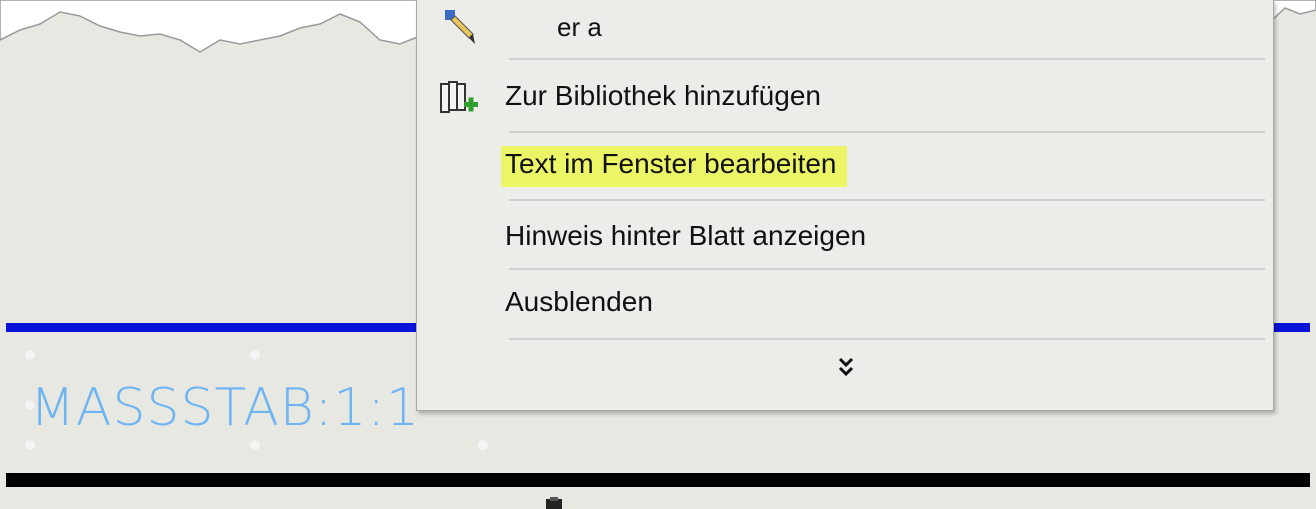 The image size is (1316, 509). What do you see at coordinates (460, 27) in the screenshot?
I see `pencil-edit-icon` at bounding box center [460, 27].